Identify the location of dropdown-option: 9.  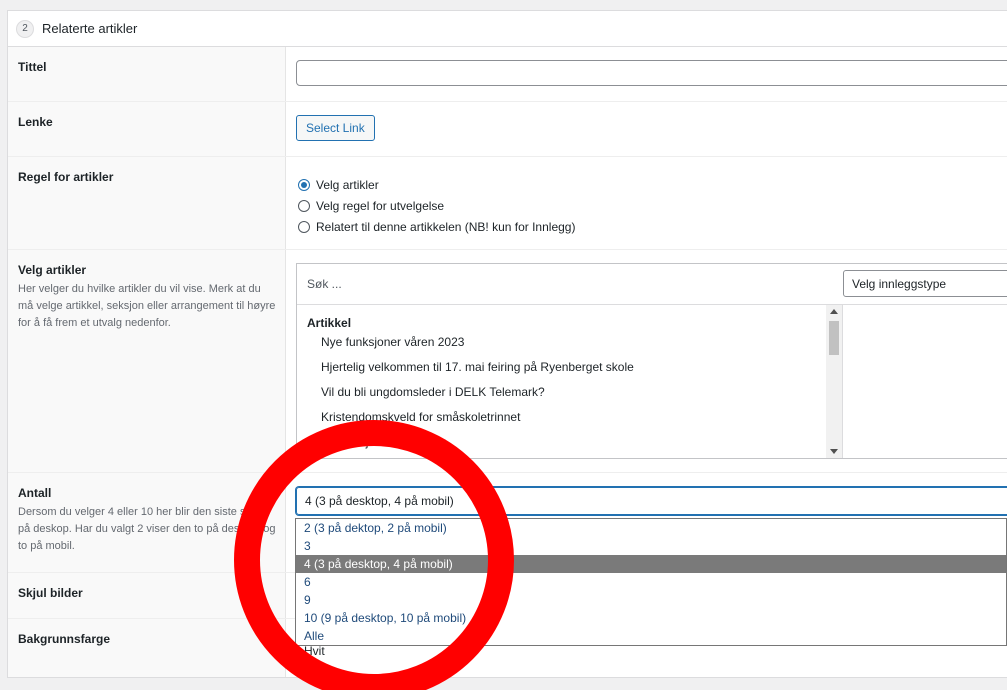
(651, 600).